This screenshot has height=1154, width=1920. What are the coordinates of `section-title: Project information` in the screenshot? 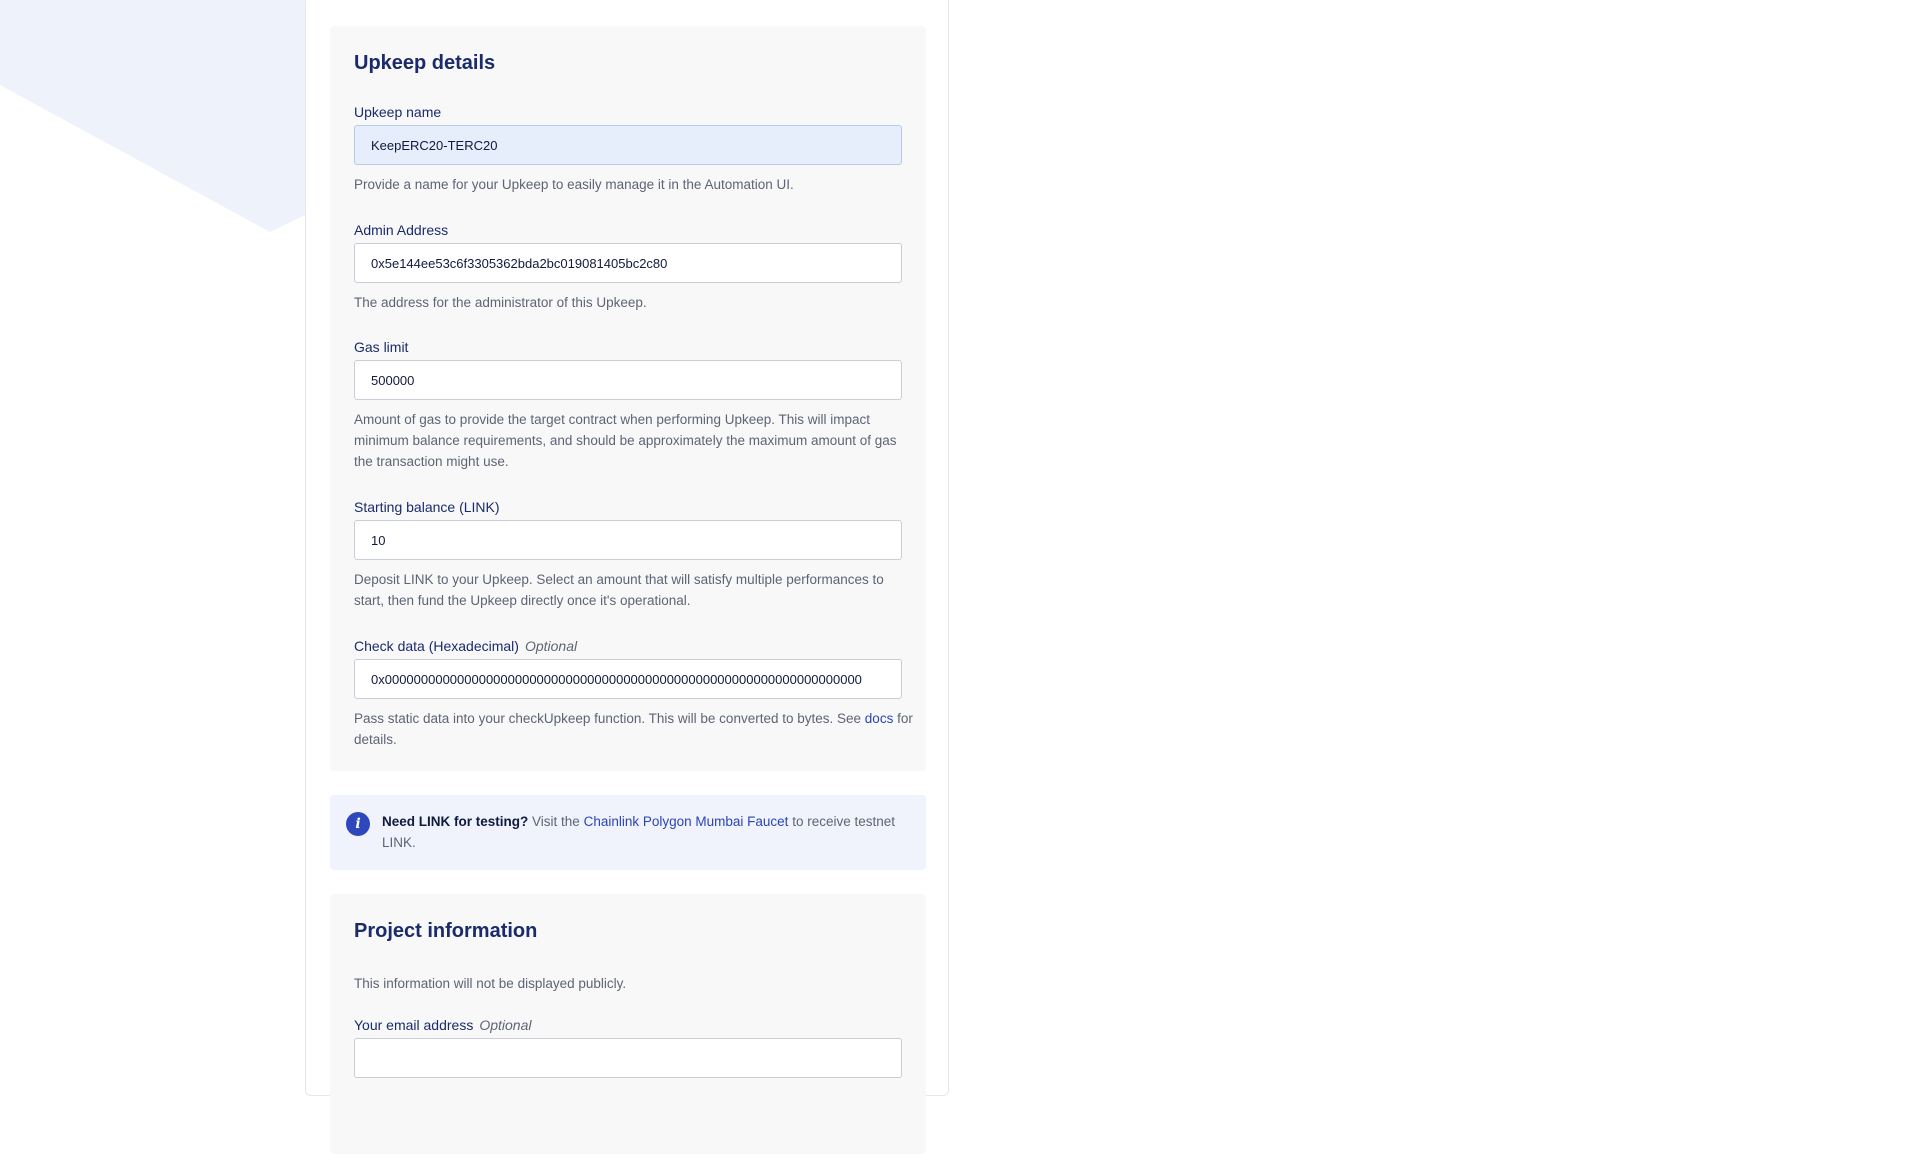 It's located at (446, 931).